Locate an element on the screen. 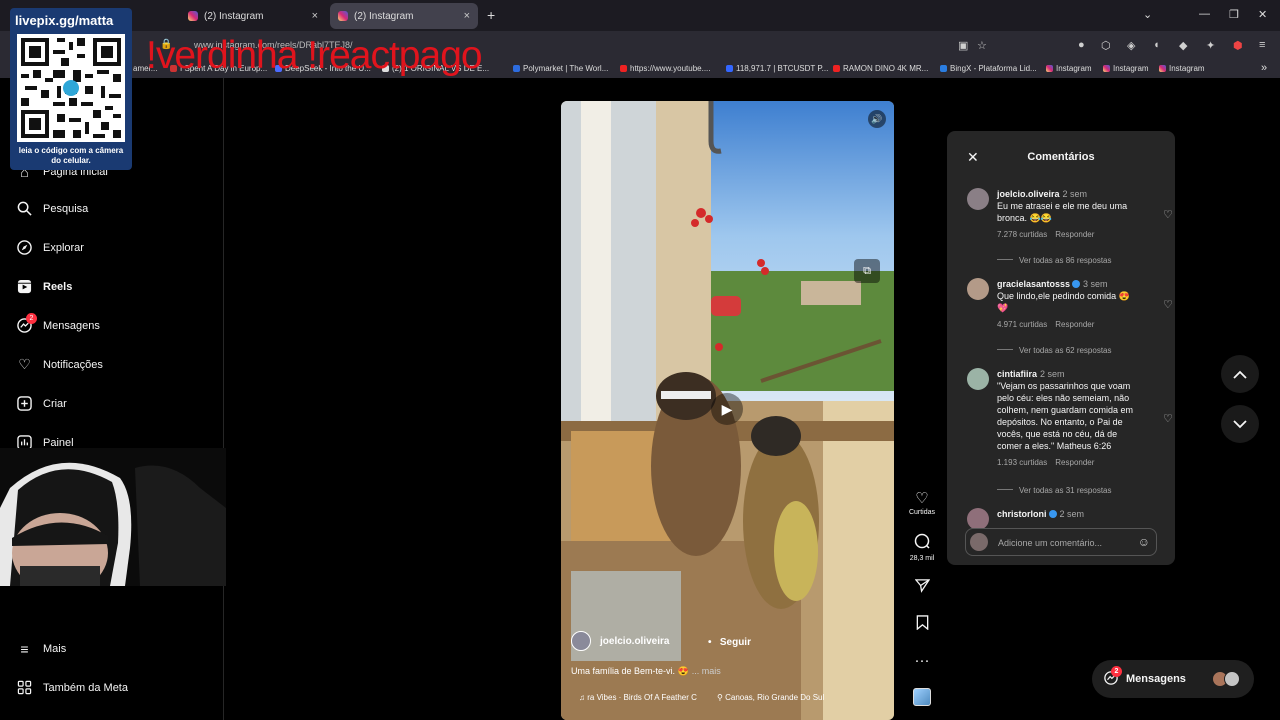 The image size is (1280, 720). next-reel-button is located at coordinates (1240, 424).